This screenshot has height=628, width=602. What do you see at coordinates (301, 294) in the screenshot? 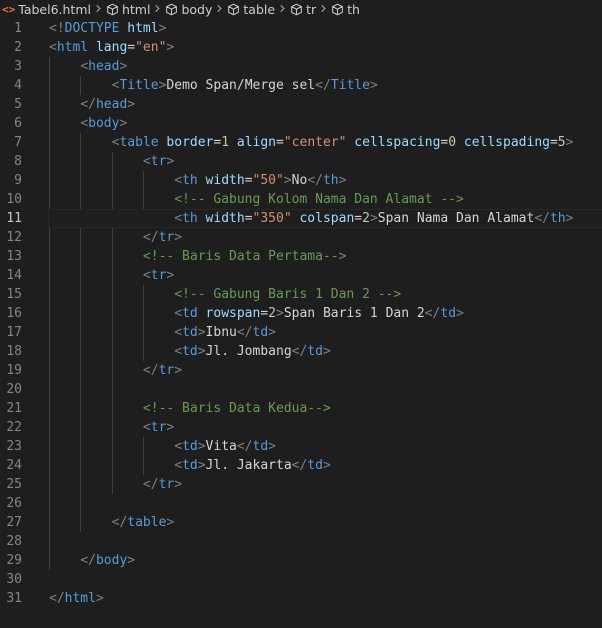
I see `code-line: 15 <!-- Gabung Baris 1 Dan 2 -->` at bounding box center [301, 294].